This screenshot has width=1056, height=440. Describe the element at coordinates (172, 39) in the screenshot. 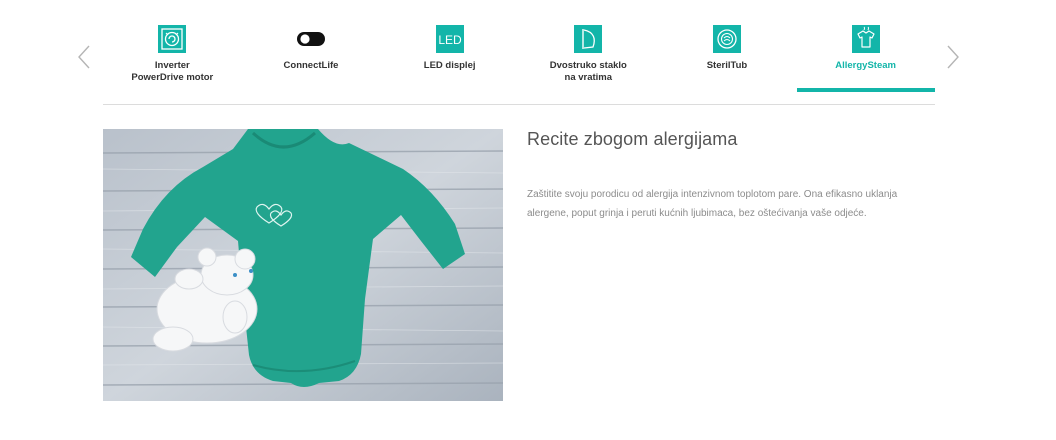

I see `inverter-motor-icon` at that location.